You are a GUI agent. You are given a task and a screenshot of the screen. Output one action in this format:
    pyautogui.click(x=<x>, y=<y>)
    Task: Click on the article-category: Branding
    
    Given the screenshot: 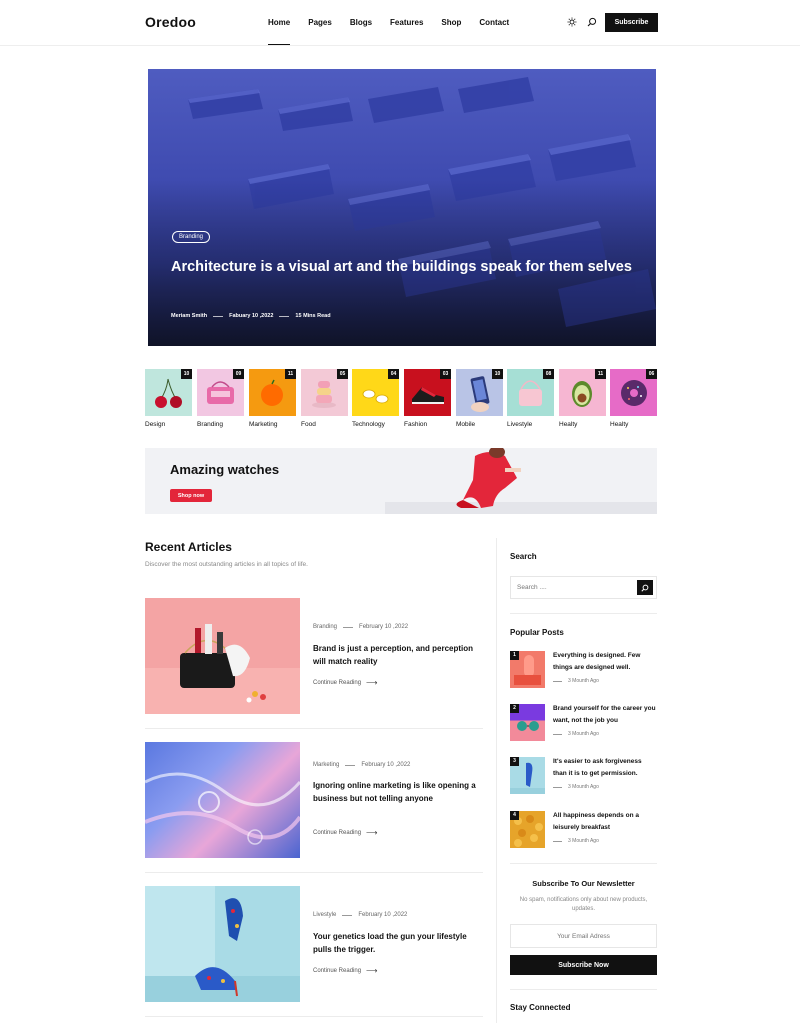 What is the action you would take?
    pyautogui.click(x=325, y=627)
    